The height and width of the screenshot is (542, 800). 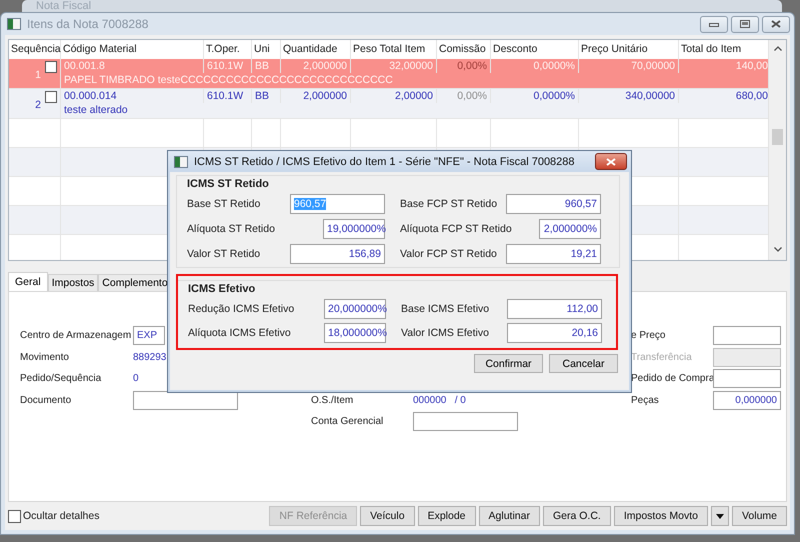 I want to click on field-label: Conta Gerencial, so click(x=347, y=422).